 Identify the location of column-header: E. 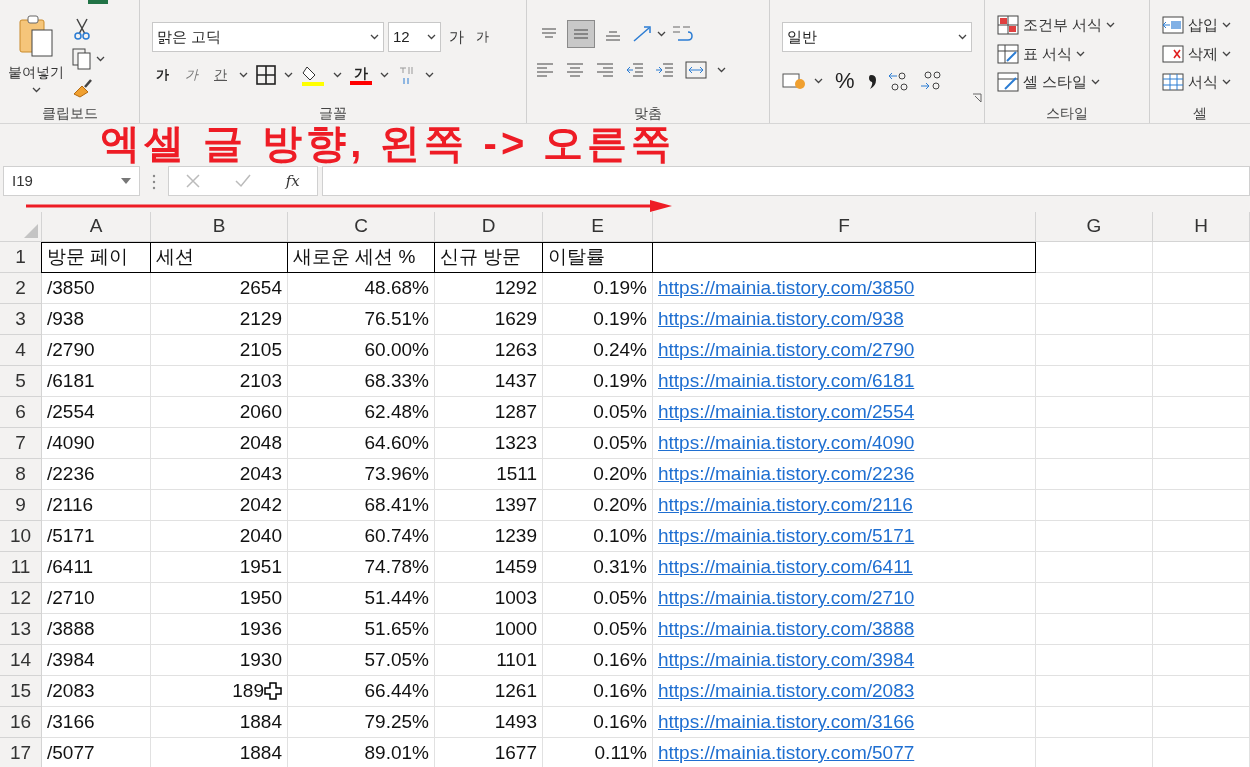
(598, 227).